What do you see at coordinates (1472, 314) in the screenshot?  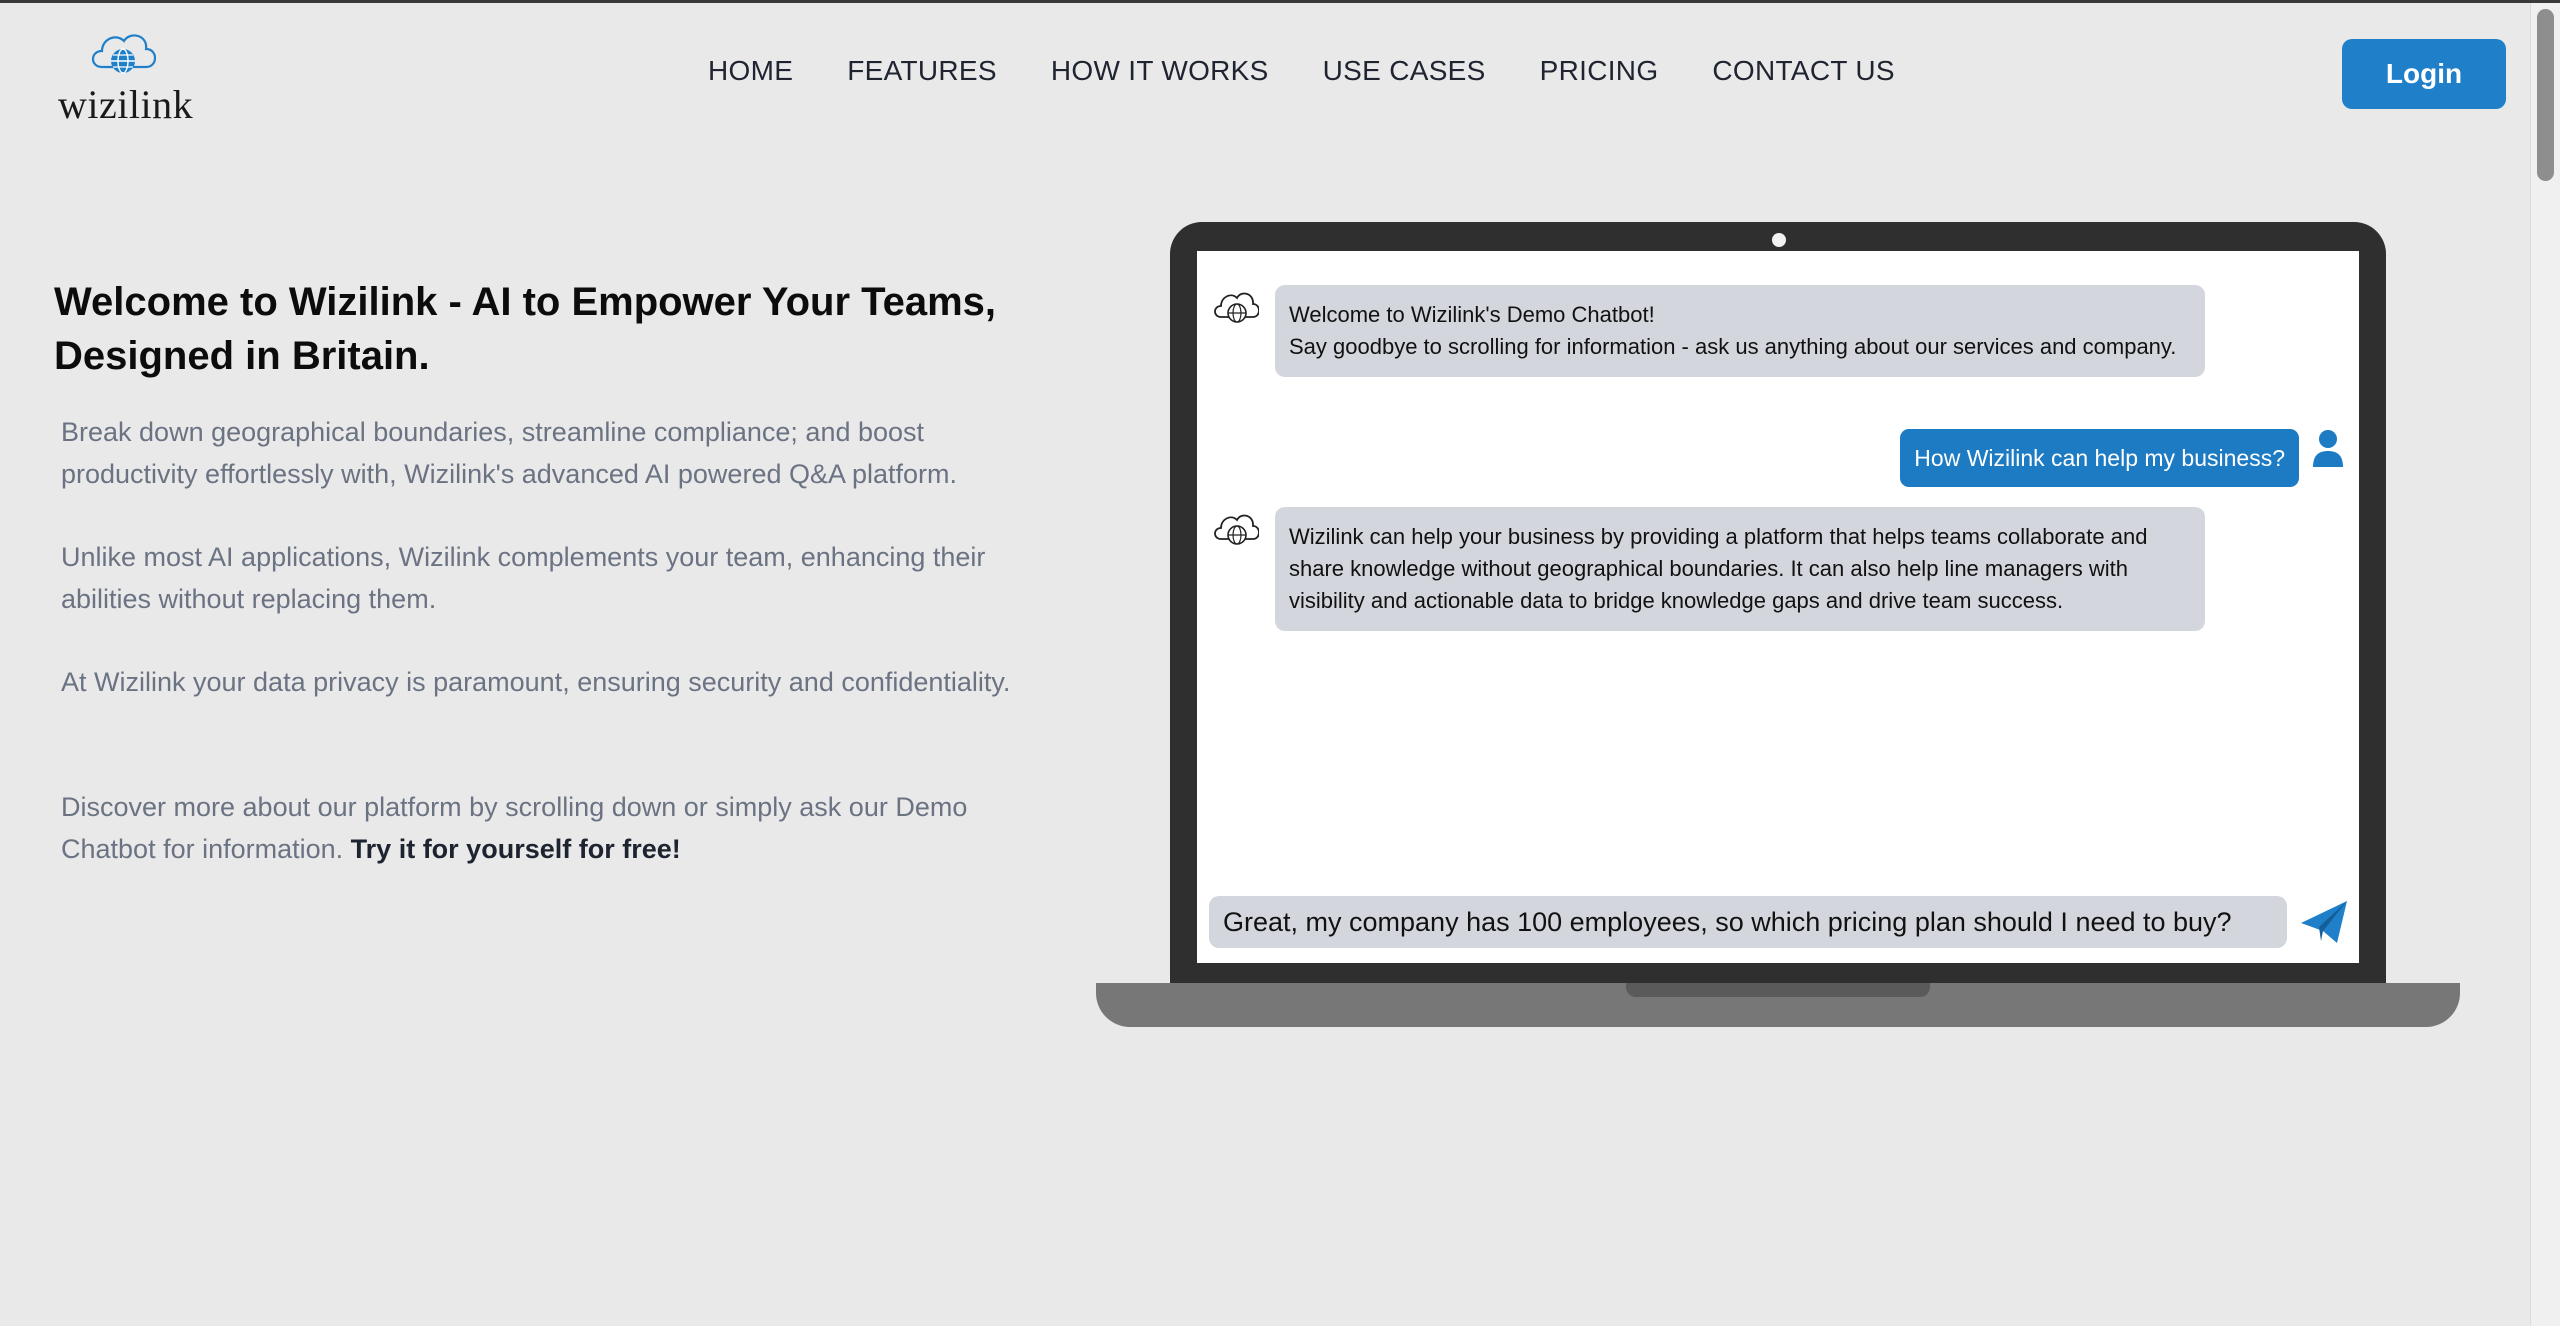 I see `bot-message-line: Welcome to Wizilink's Demo Chatbot!` at bounding box center [1472, 314].